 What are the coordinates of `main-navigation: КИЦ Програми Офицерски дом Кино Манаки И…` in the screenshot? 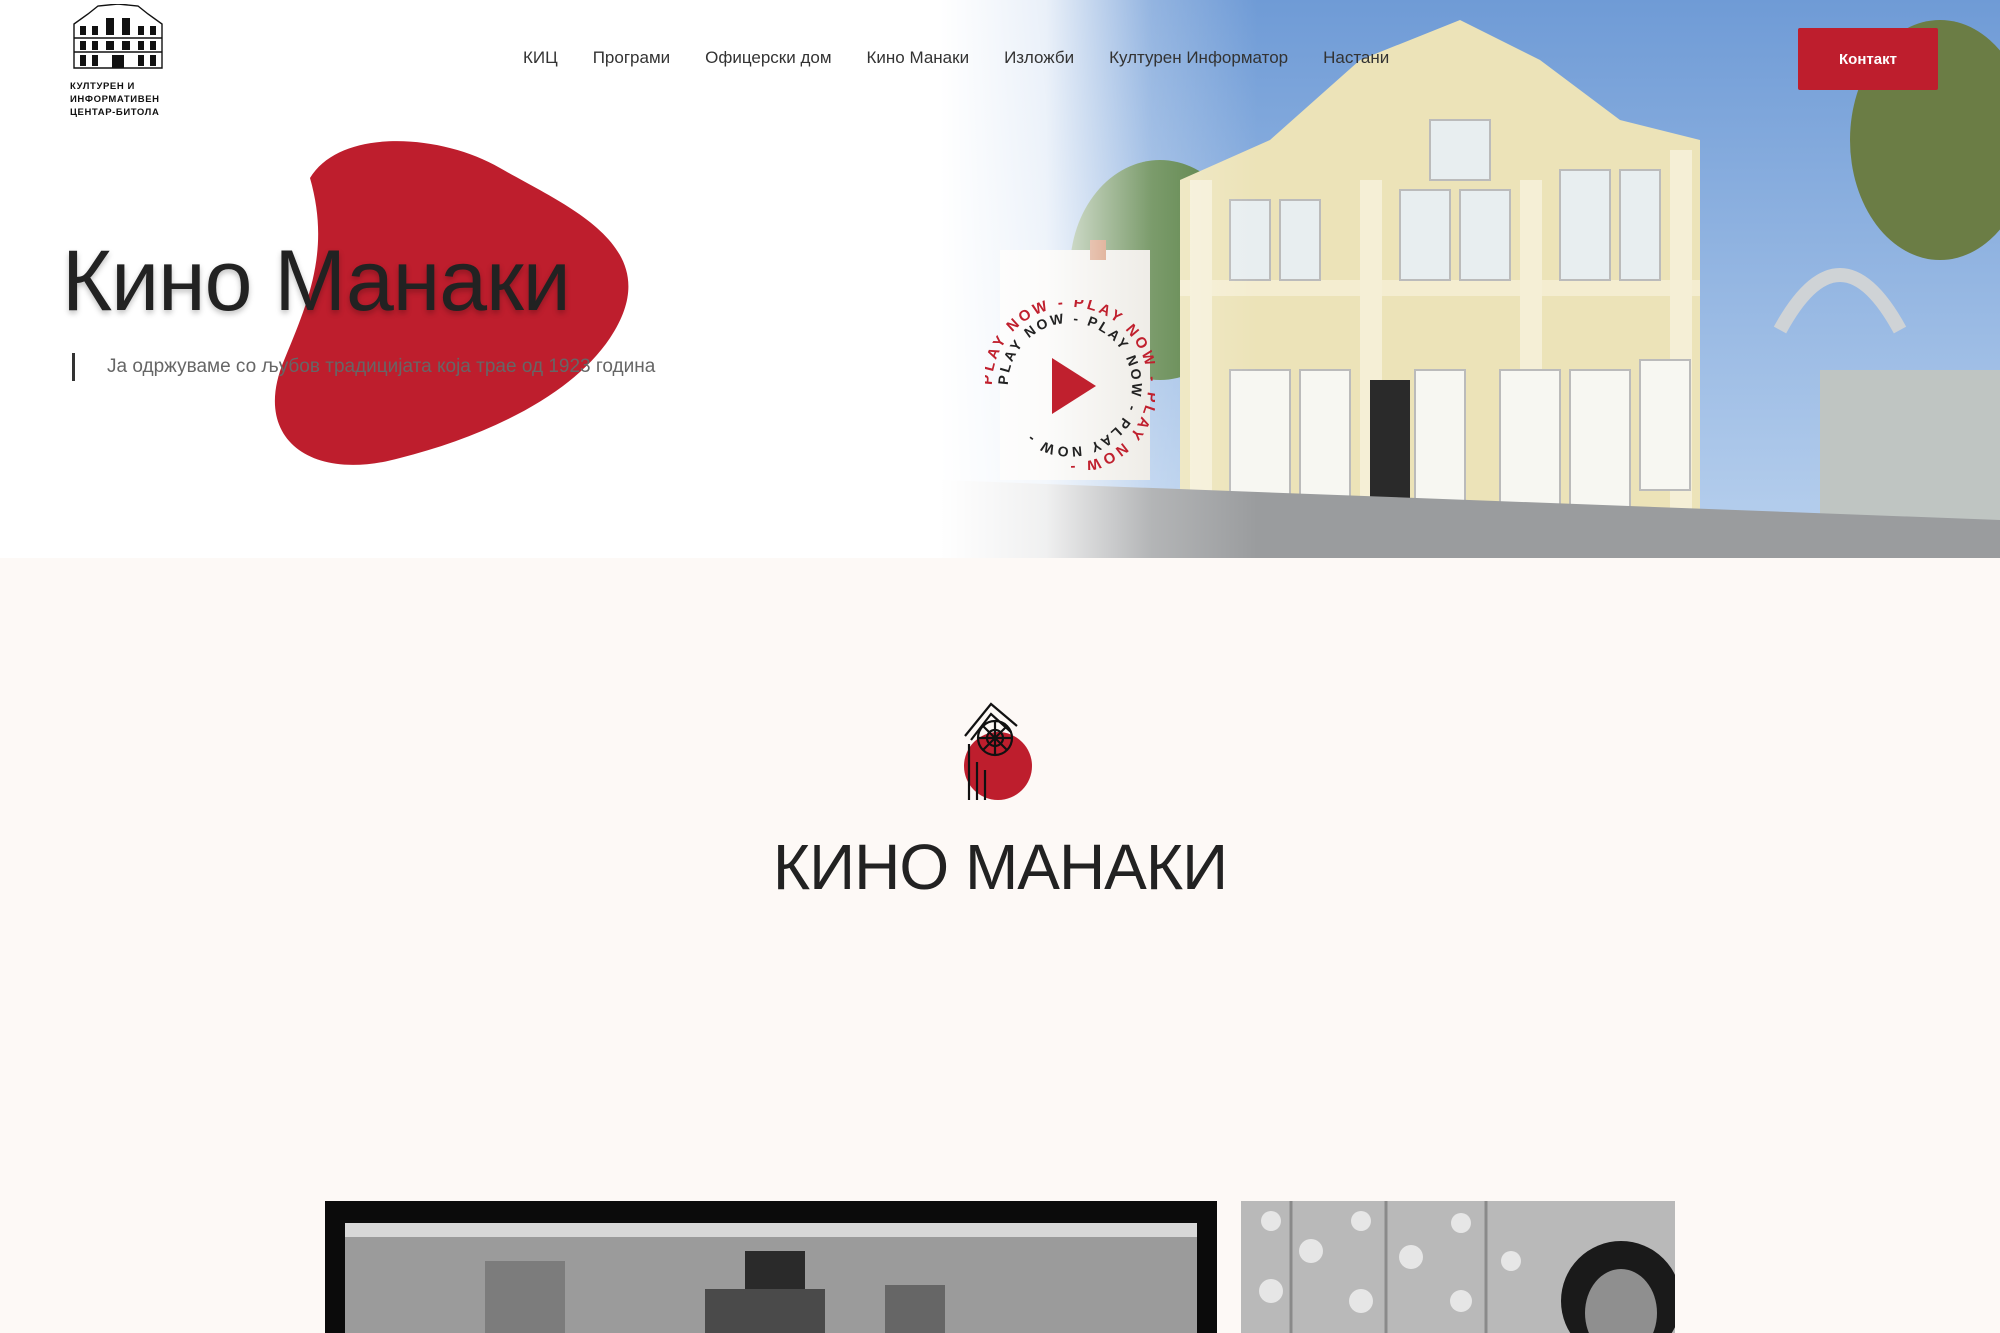 It's located at (973, 58).